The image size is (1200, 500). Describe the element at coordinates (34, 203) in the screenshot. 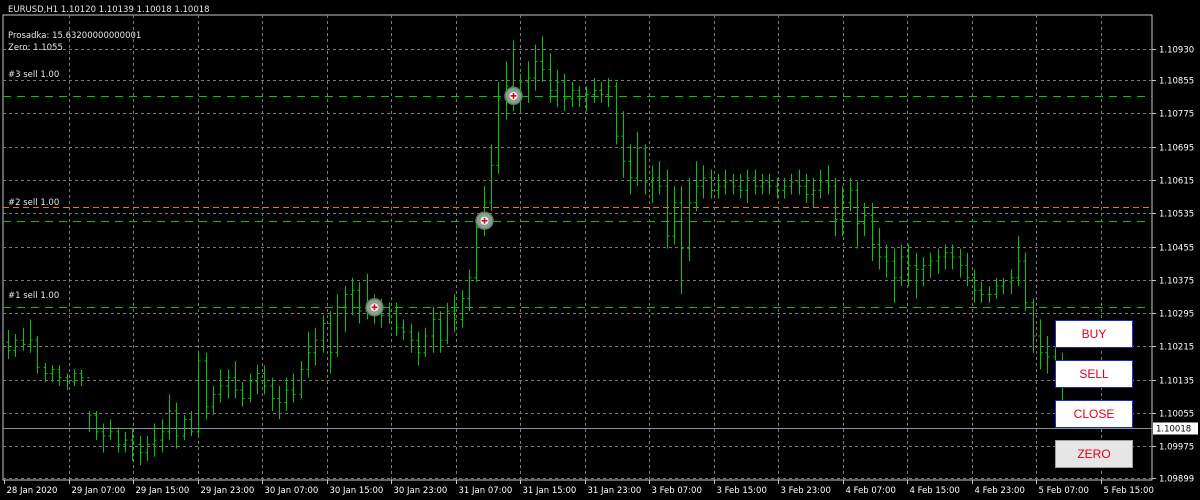

I see `order-label-sell-2: #2 sell 1.00` at that location.